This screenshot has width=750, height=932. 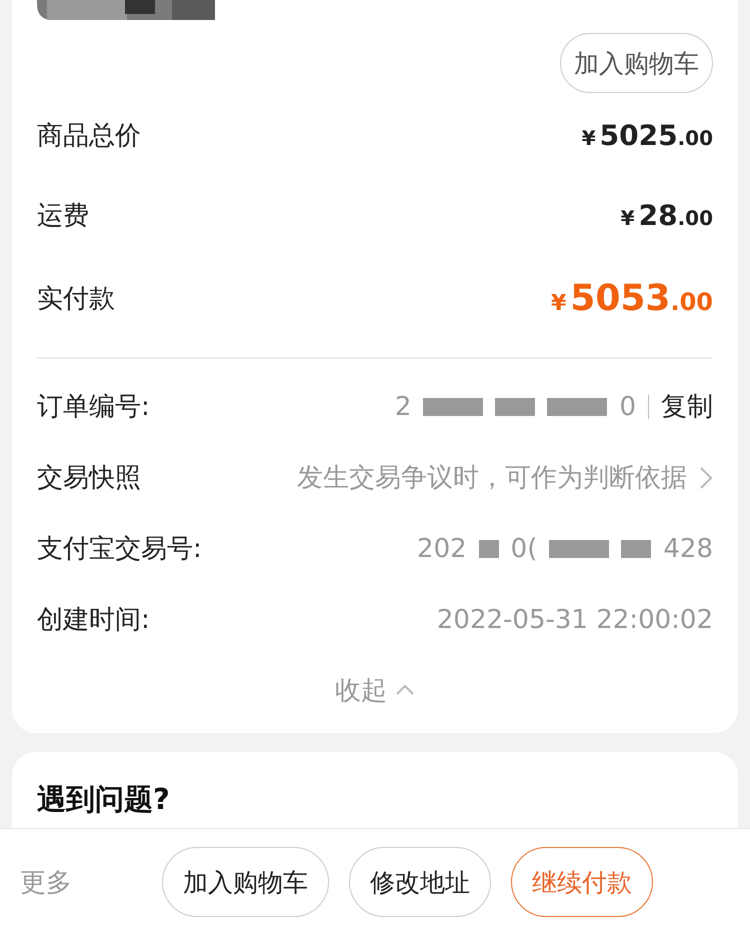 What do you see at coordinates (76, 299) in the screenshot?
I see `price-label: 实付款` at bounding box center [76, 299].